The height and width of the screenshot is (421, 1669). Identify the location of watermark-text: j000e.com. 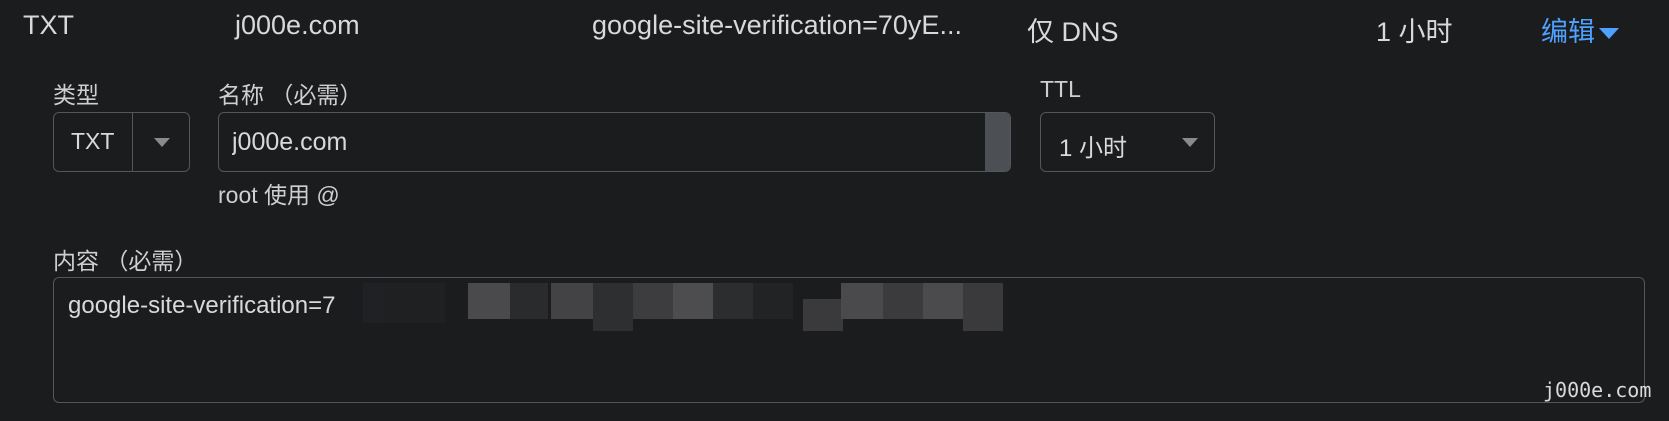
(1597, 390).